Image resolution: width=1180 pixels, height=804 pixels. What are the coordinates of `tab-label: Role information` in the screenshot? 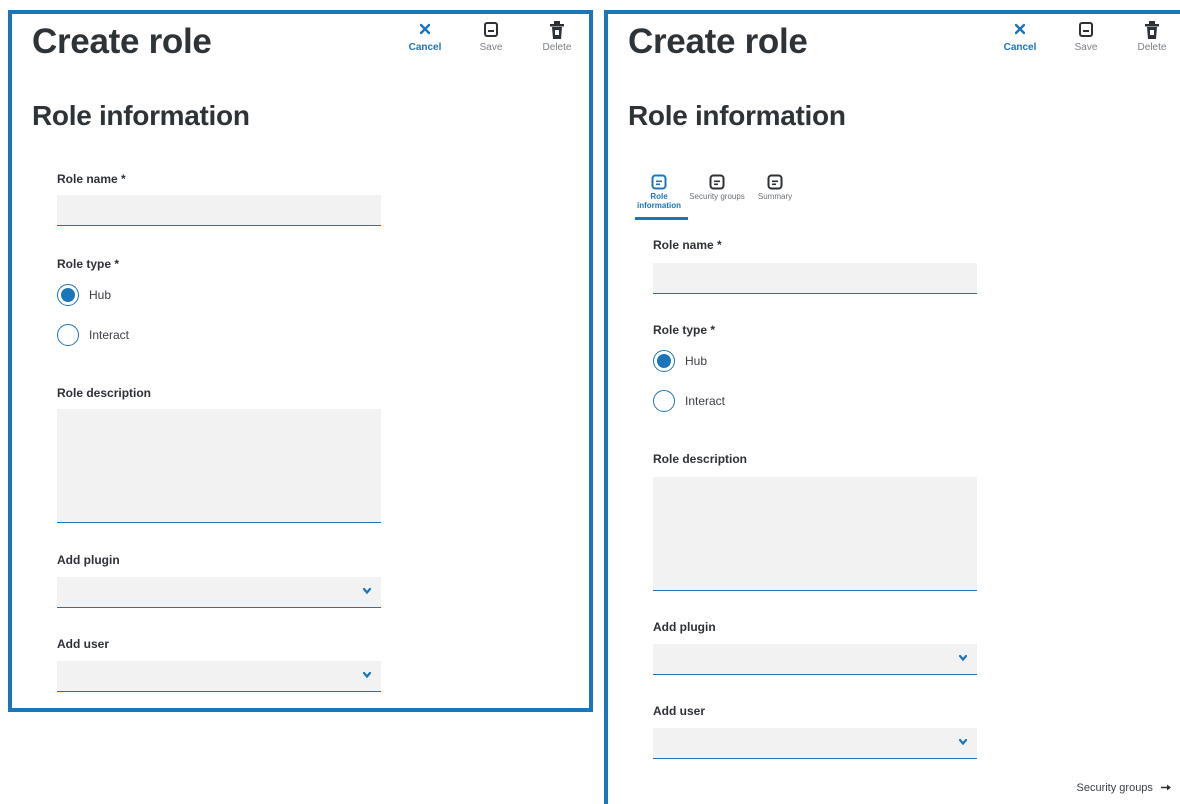 It's located at (659, 201).